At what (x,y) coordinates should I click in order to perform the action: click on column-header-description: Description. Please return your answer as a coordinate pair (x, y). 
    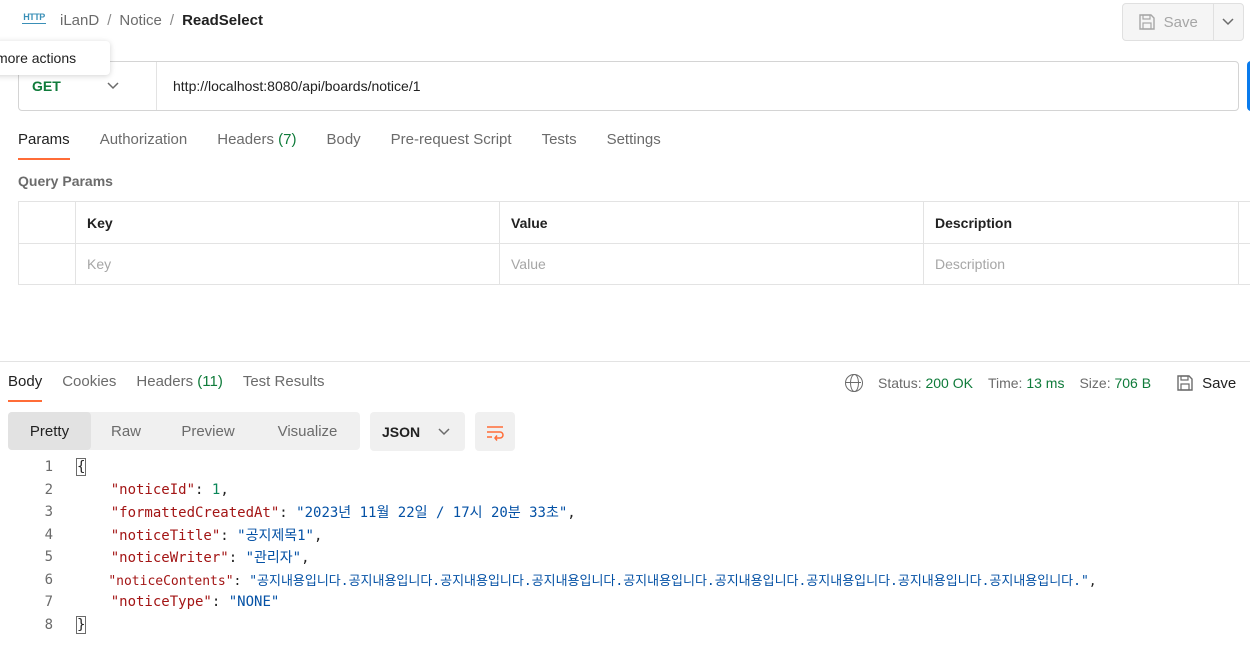
    Looking at the image, I should click on (1081, 222).